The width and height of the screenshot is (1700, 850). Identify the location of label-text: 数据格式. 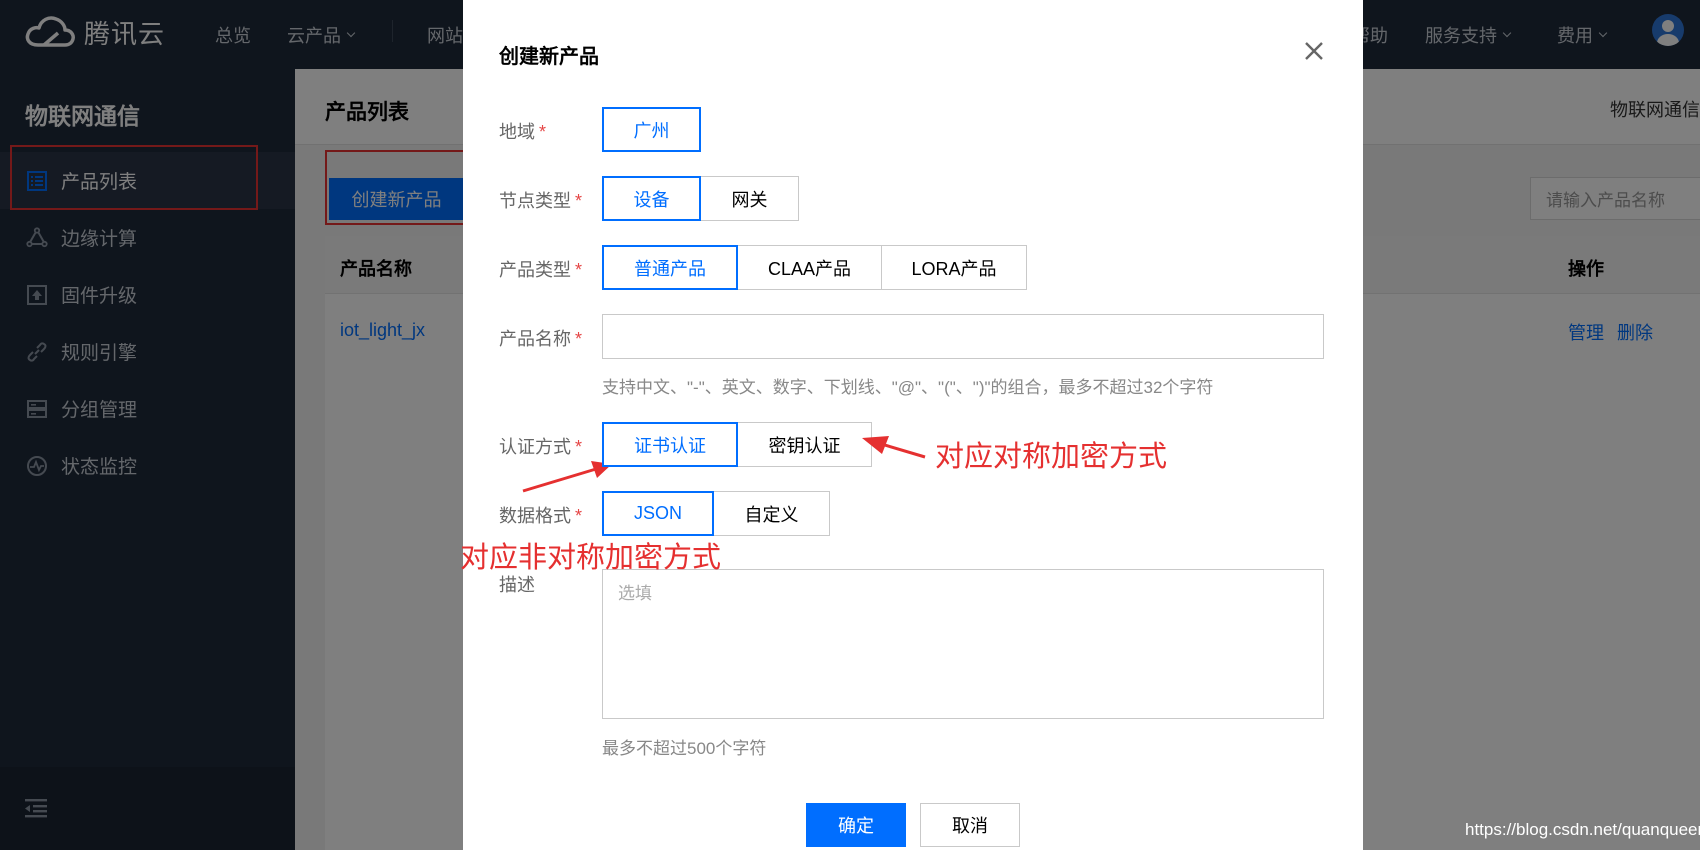
(535, 516).